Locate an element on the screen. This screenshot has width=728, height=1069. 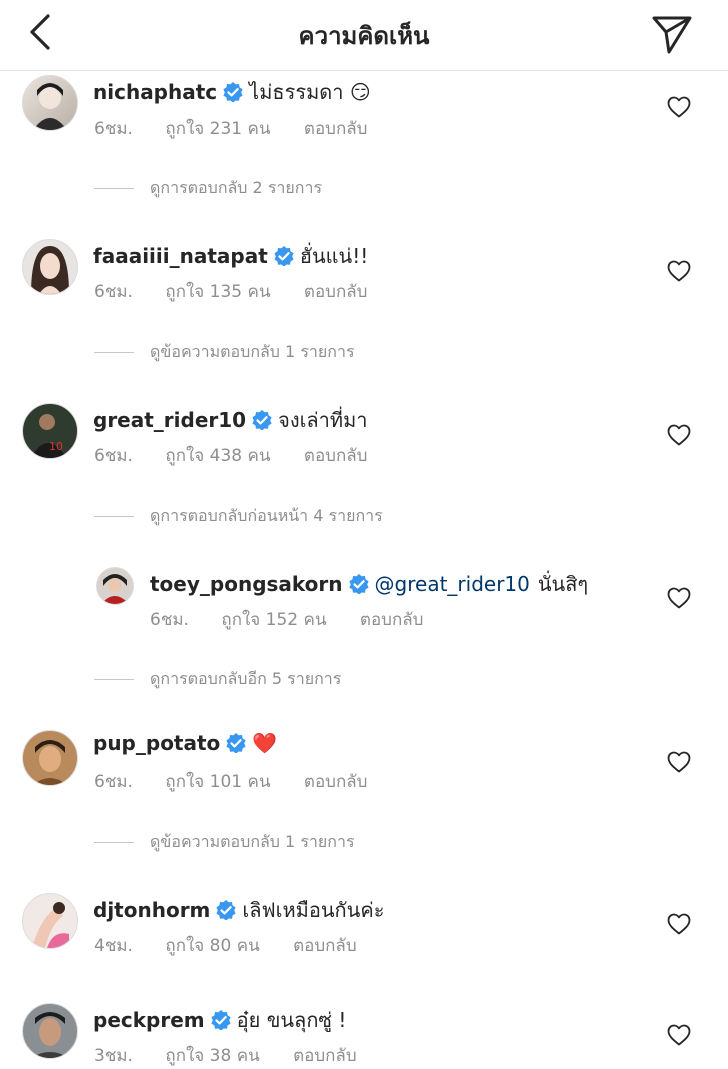
like-count: ถูกใจ 80 คน is located at coordinates (212, 945).